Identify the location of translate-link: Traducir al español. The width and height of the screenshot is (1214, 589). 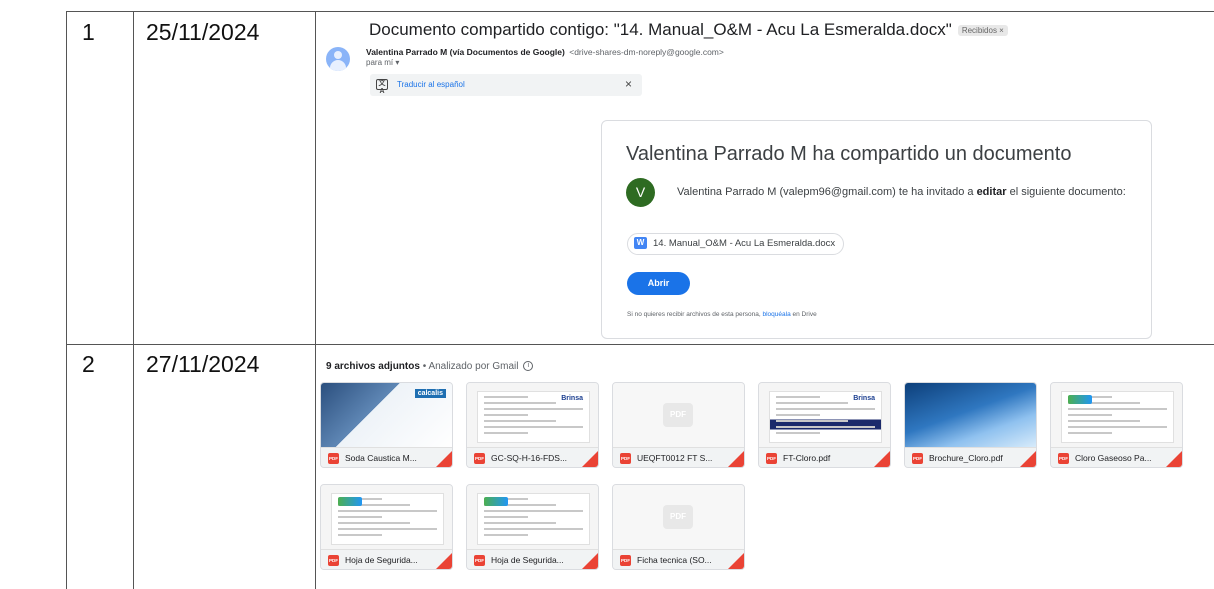
(431, 84).